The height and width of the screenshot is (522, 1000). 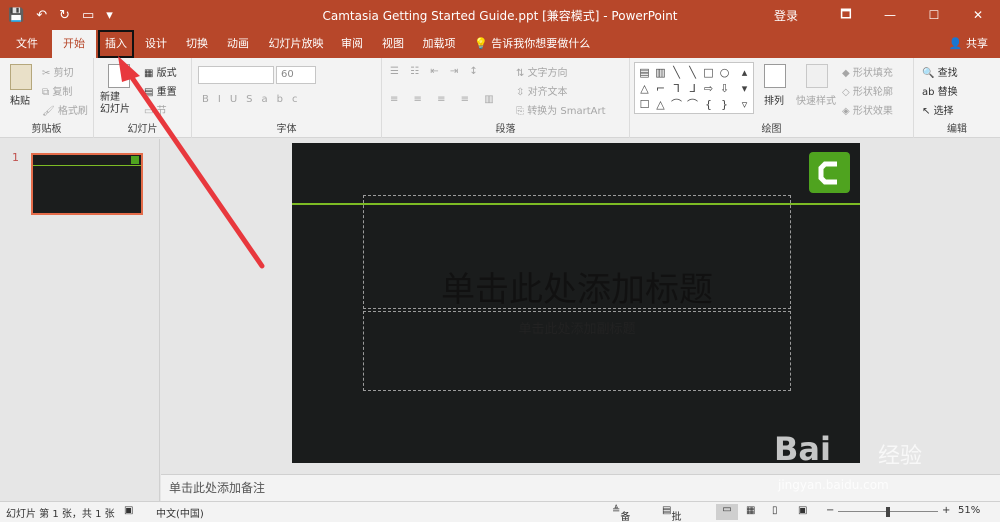 I want to click on watermark-url: jingyan.baidu.com, so click(x=833, y=485).